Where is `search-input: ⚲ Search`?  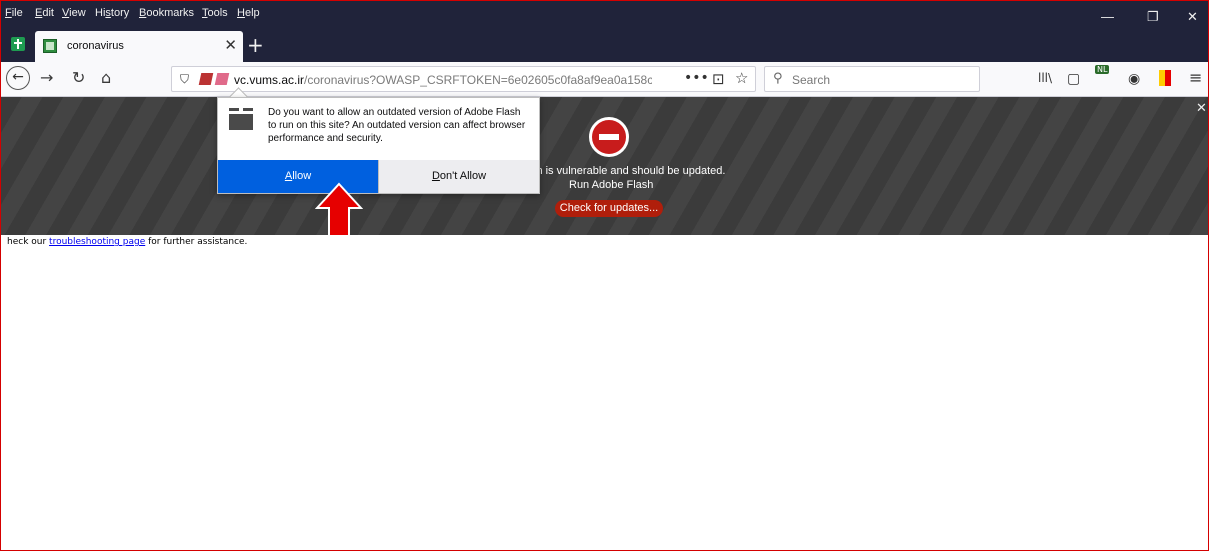 search-input: ⚲ Search is located at coordinates (872, 79).